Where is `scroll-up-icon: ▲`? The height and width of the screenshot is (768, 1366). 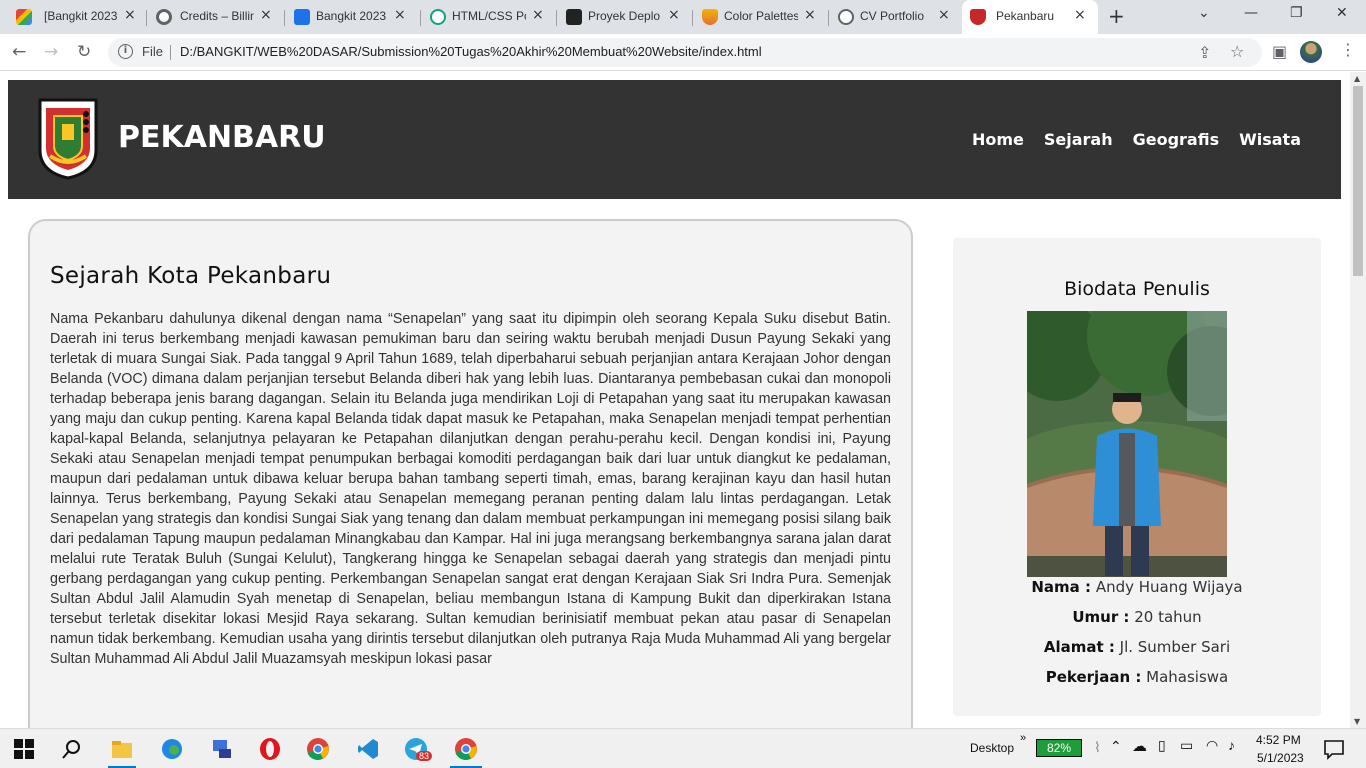 scroll-up-icon: ▲ is located at coordinates (1357, 78).